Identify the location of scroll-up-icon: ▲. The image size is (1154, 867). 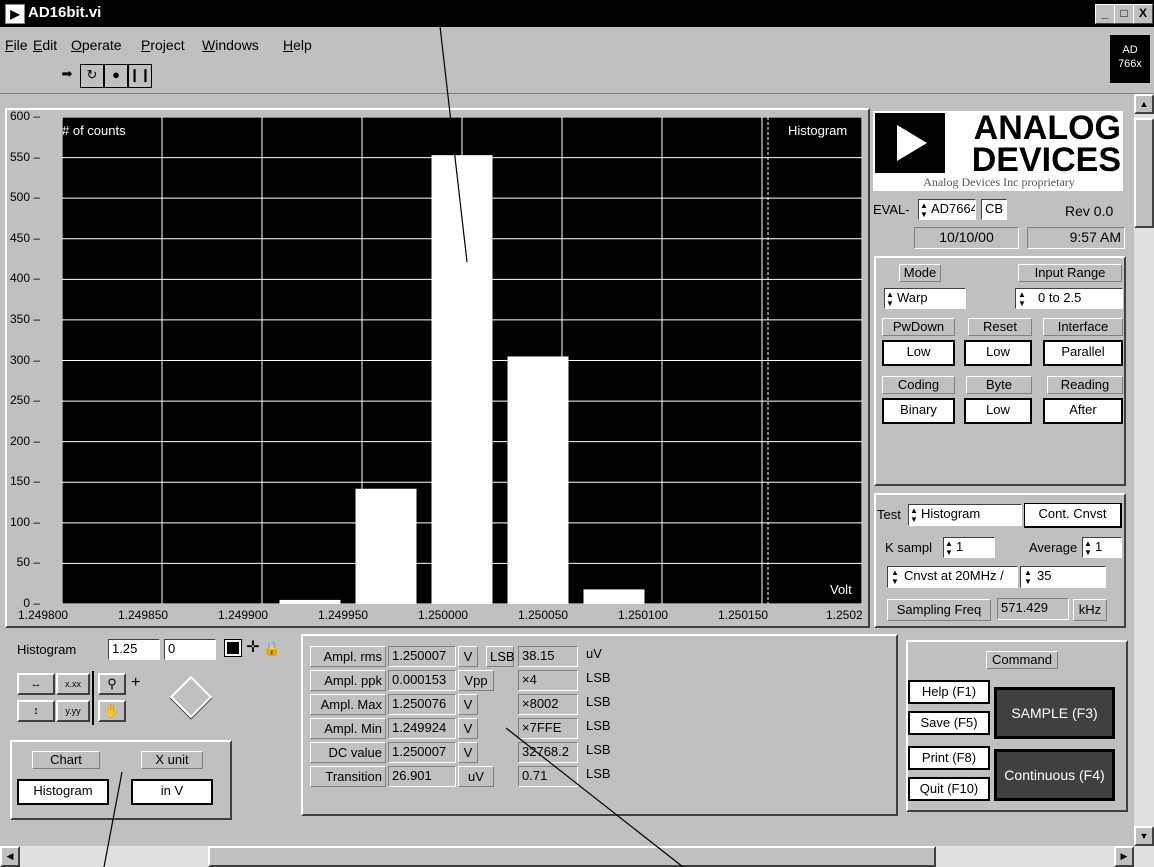
(1144, 104).